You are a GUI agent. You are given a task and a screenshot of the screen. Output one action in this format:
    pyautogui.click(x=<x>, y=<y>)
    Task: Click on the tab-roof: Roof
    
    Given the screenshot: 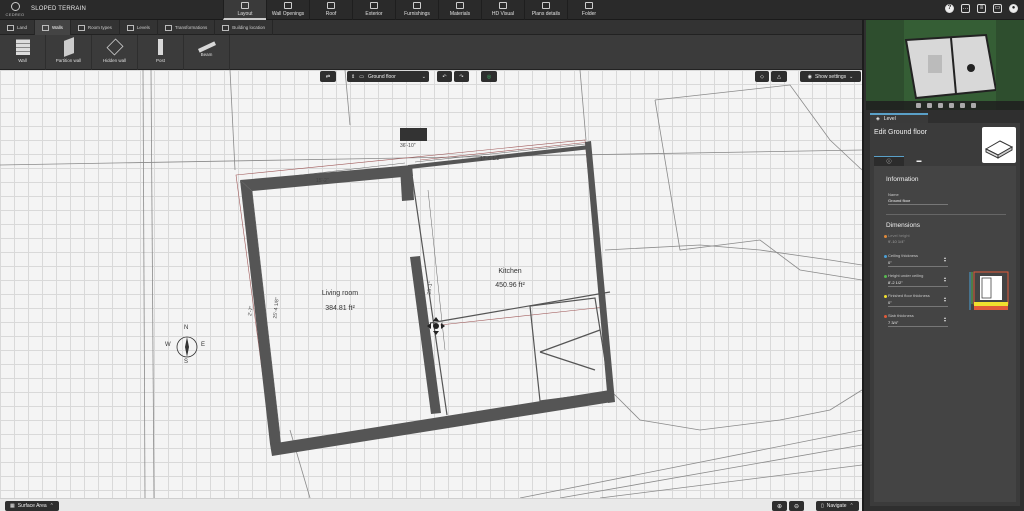 What is the action you would take?
    pyautogui.click(x=330, y=10)
    